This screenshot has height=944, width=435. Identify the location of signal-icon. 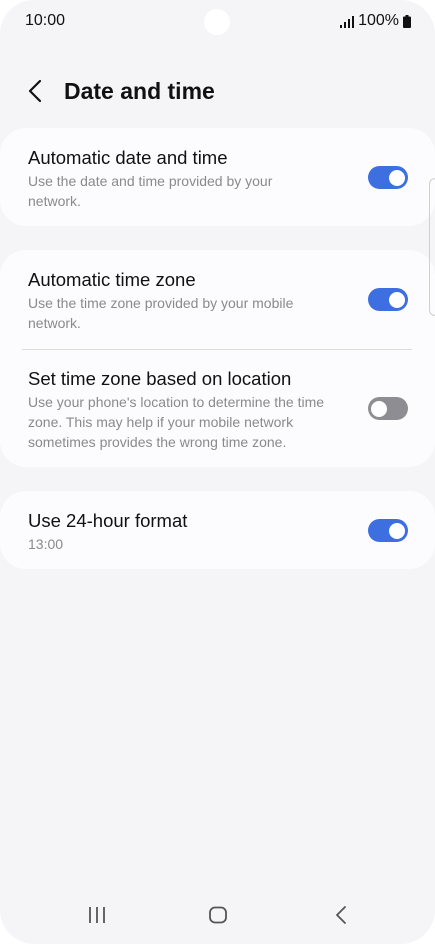
(347, 21).